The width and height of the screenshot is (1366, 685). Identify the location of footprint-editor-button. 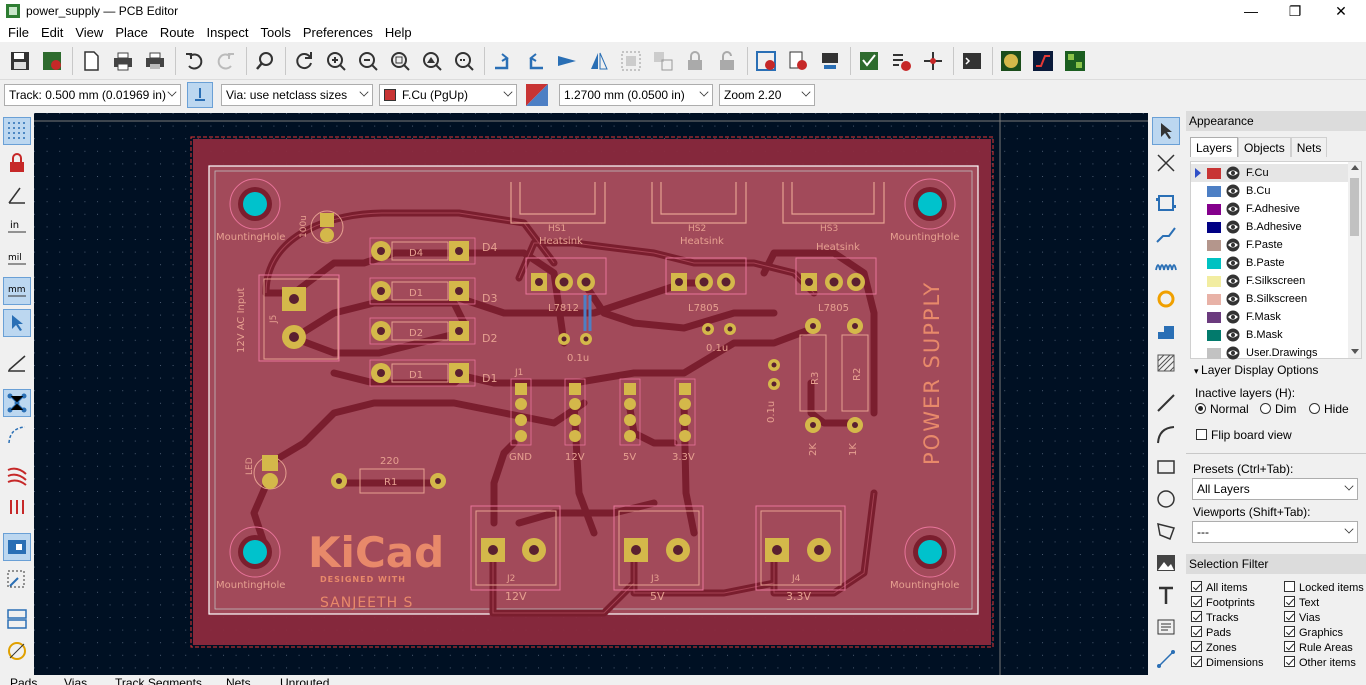
(830, 61).